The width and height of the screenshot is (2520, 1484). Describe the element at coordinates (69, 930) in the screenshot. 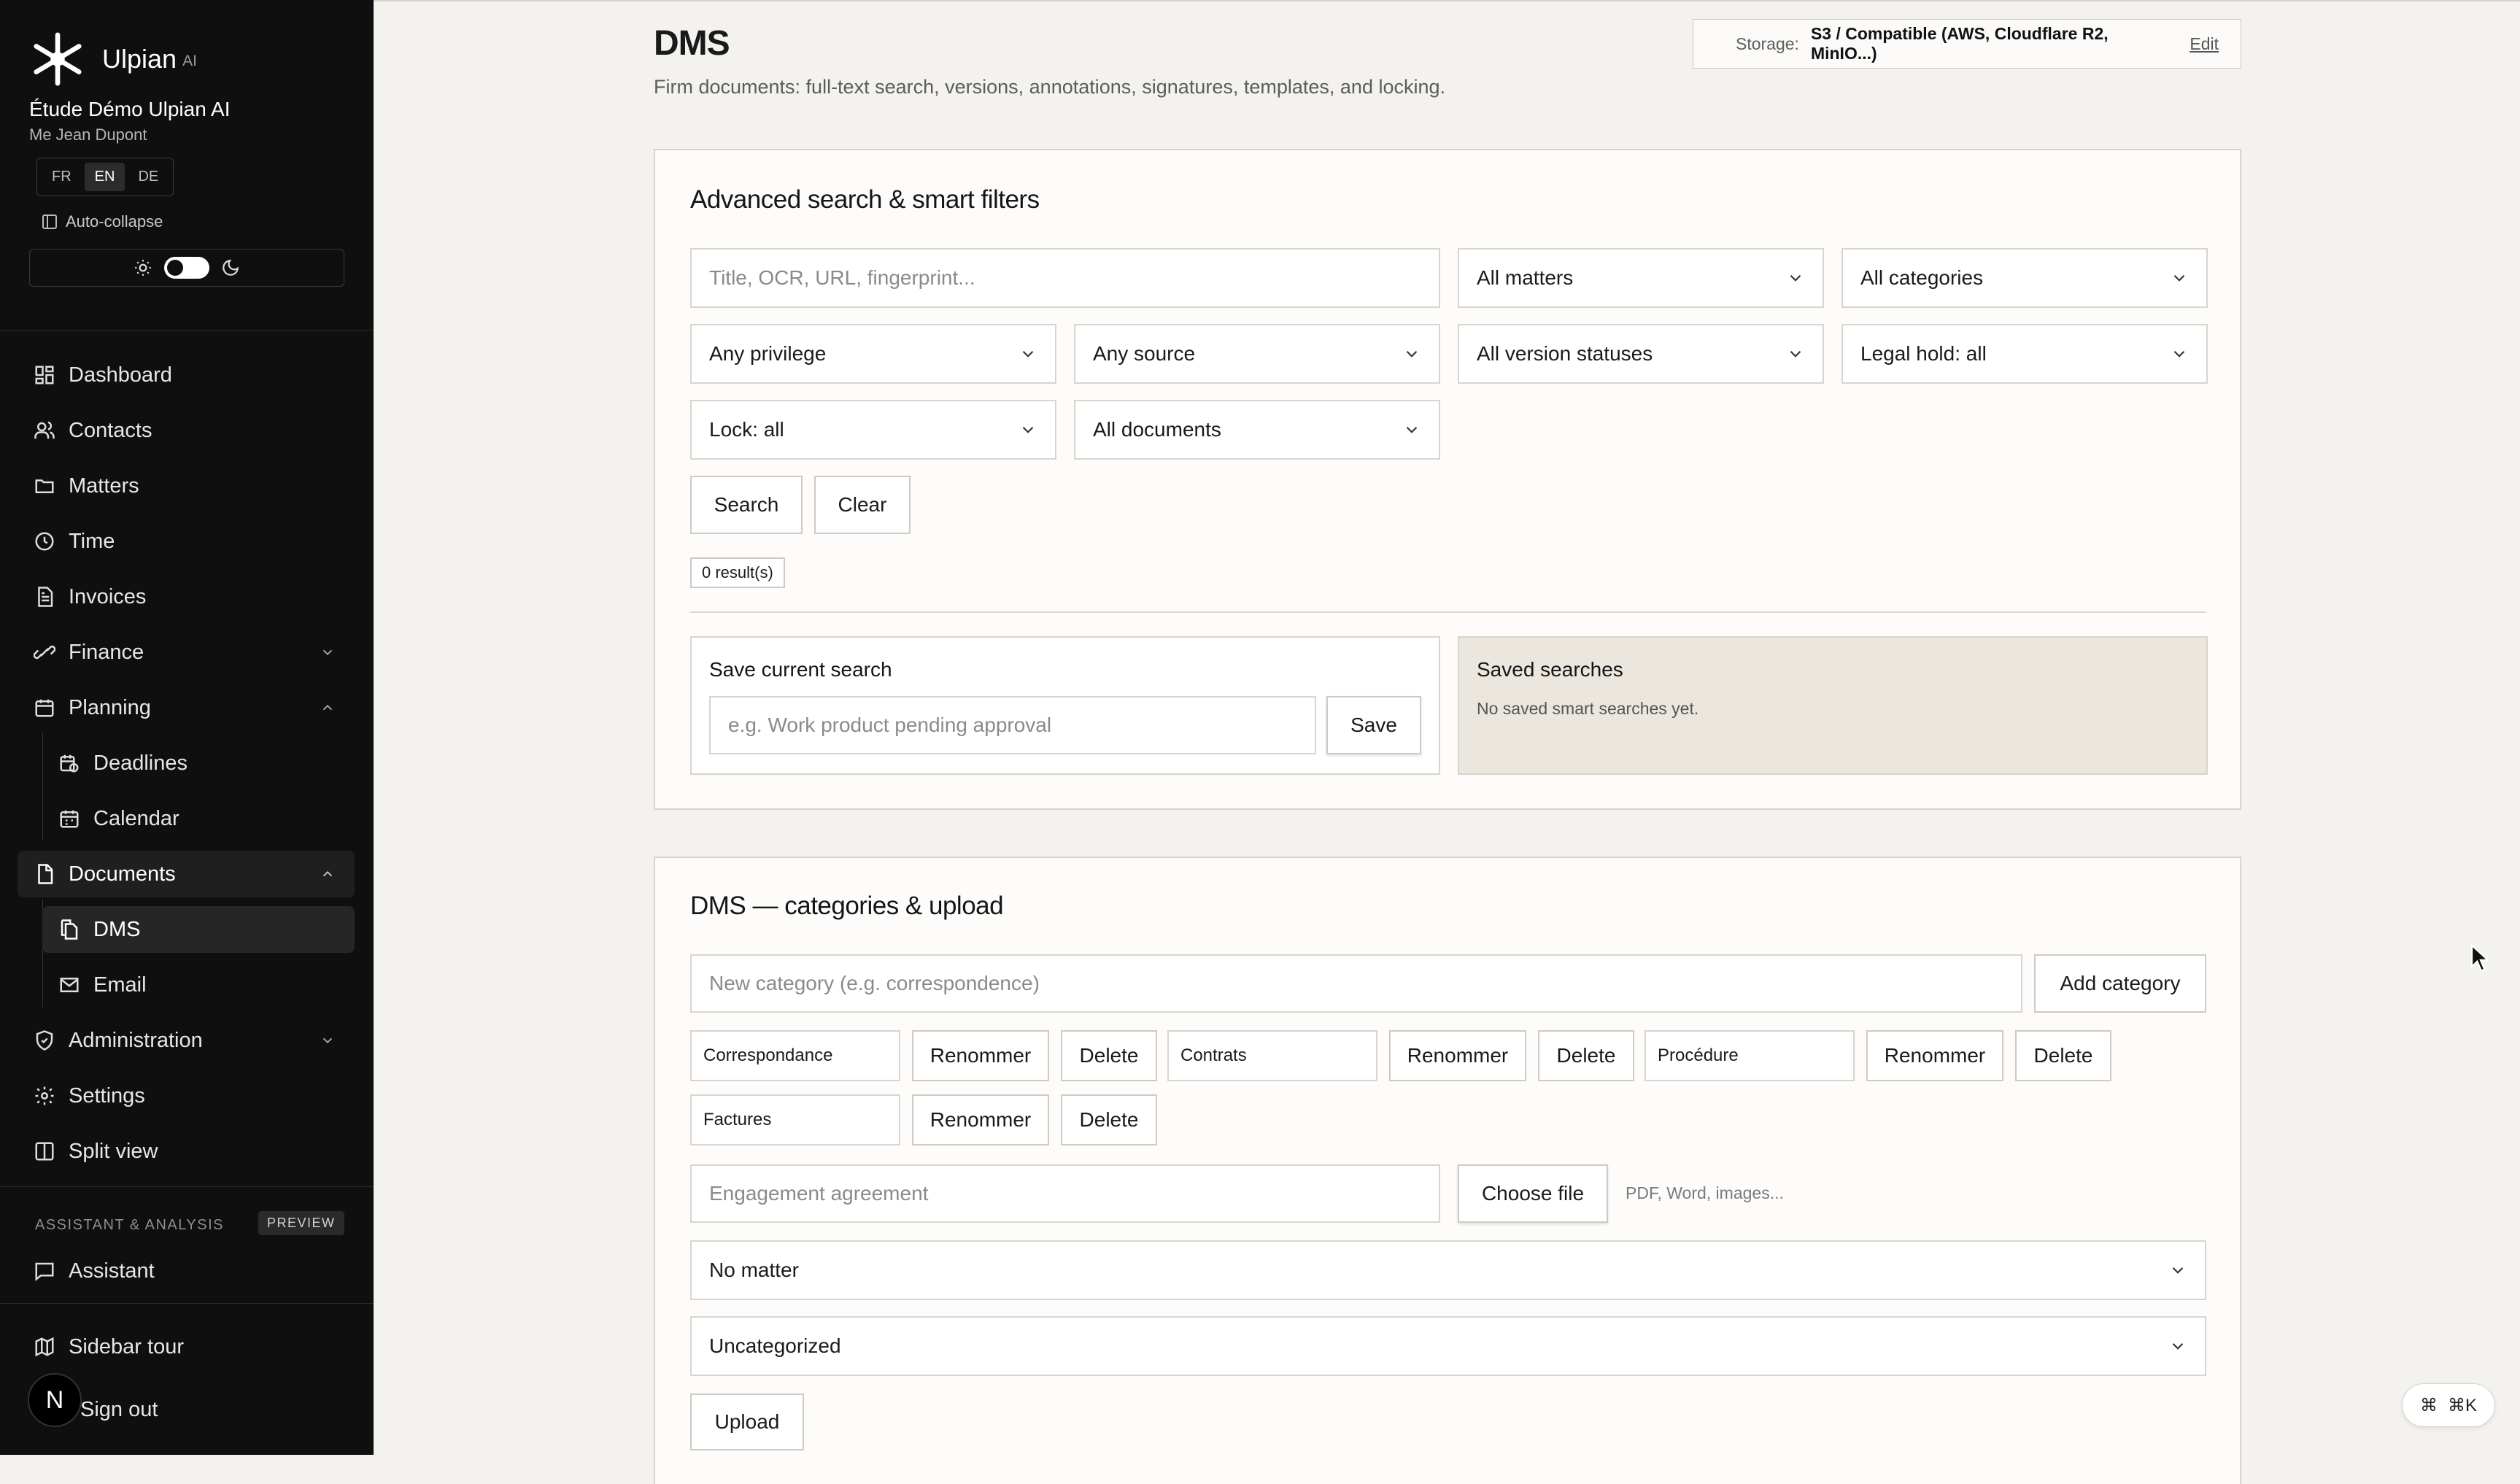

I see `files-icon` at that location.